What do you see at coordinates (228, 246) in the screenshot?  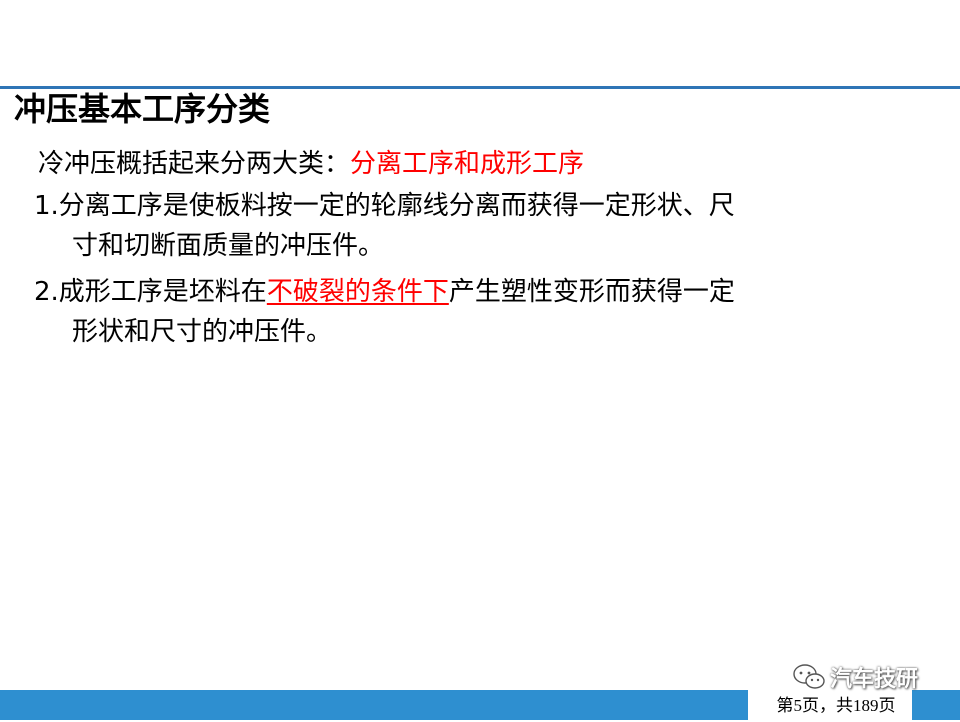 I see `item-1-line-2: 寸和切断面质量的冲压件。` at bounding box center [228, 246].